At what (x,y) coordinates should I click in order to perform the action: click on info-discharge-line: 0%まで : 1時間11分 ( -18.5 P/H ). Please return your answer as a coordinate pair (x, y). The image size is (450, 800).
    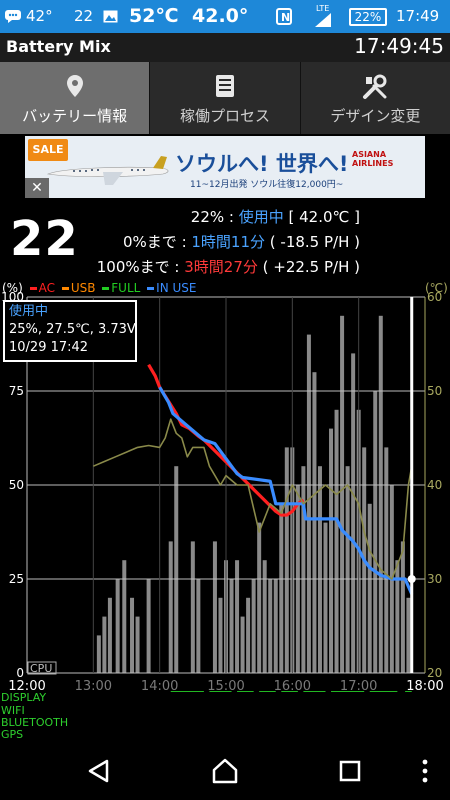
    Looking at the image, I should click on (210, 241).